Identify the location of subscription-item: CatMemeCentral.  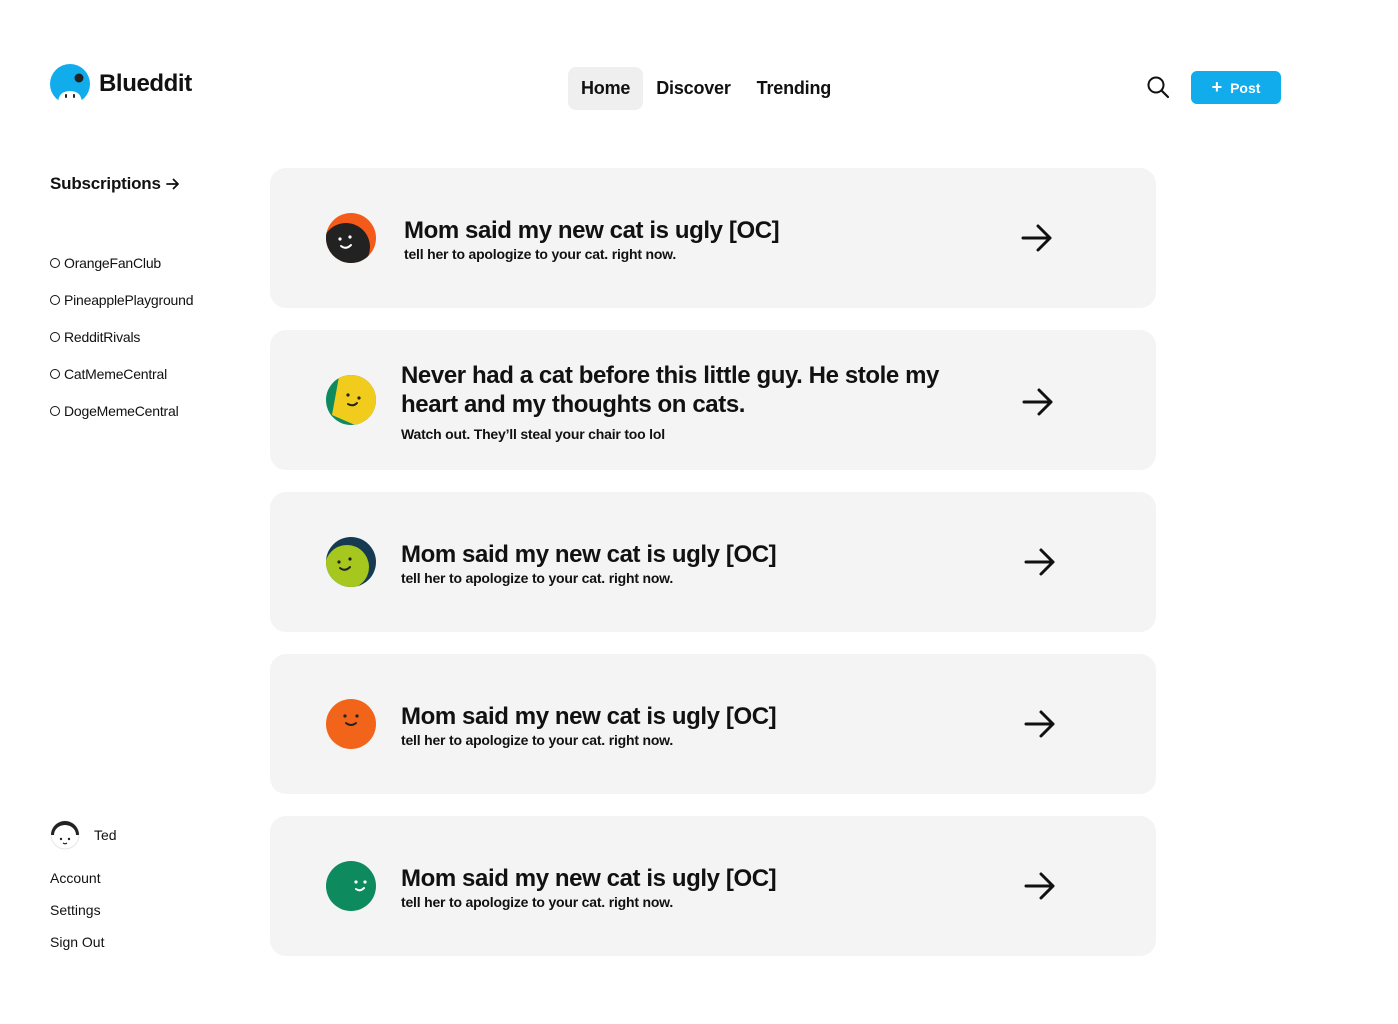
(121, 374).